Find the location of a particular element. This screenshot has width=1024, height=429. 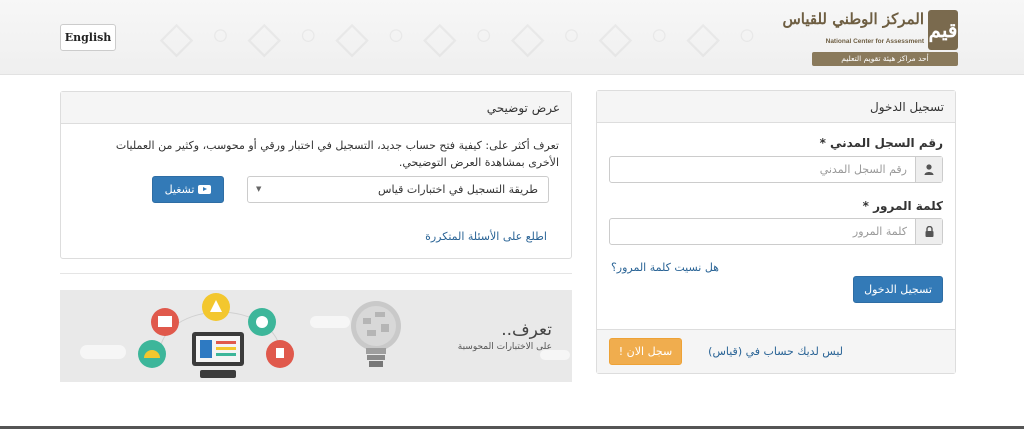

no-account-text: ليس لديك حساب في (قياس) is located at coordinates (775, 351).